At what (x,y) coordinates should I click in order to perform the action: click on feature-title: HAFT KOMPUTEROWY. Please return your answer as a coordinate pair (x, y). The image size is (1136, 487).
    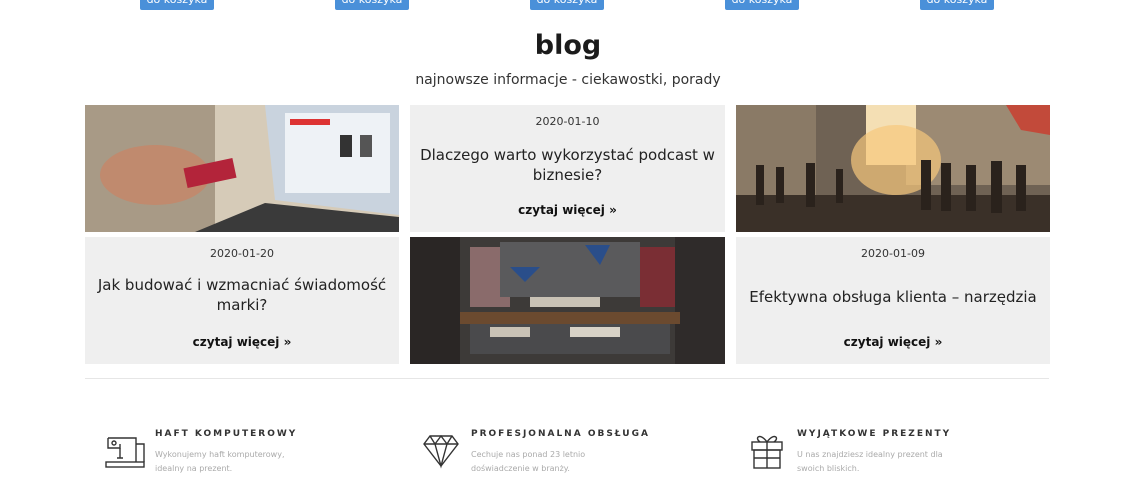
    Looking at the image, I should click on (226, 434).